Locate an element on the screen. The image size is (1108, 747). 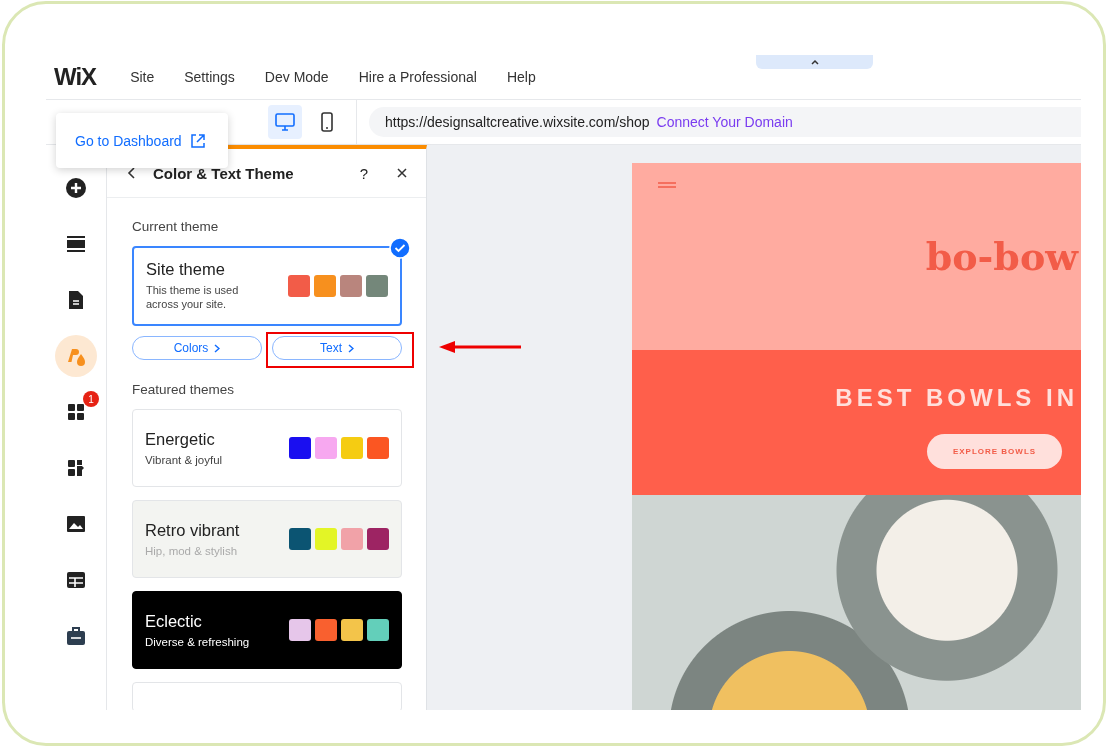
theme-description: Hip, mod & stylish is located at coordinates (192, 551).